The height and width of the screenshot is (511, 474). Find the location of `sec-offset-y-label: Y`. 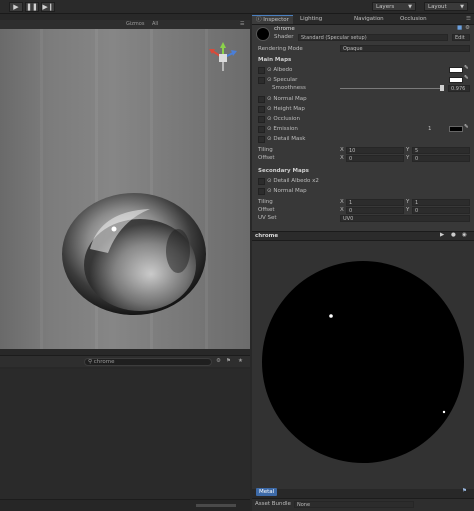

sec-offset-y-label: Y is located at coordinates (408, 210).